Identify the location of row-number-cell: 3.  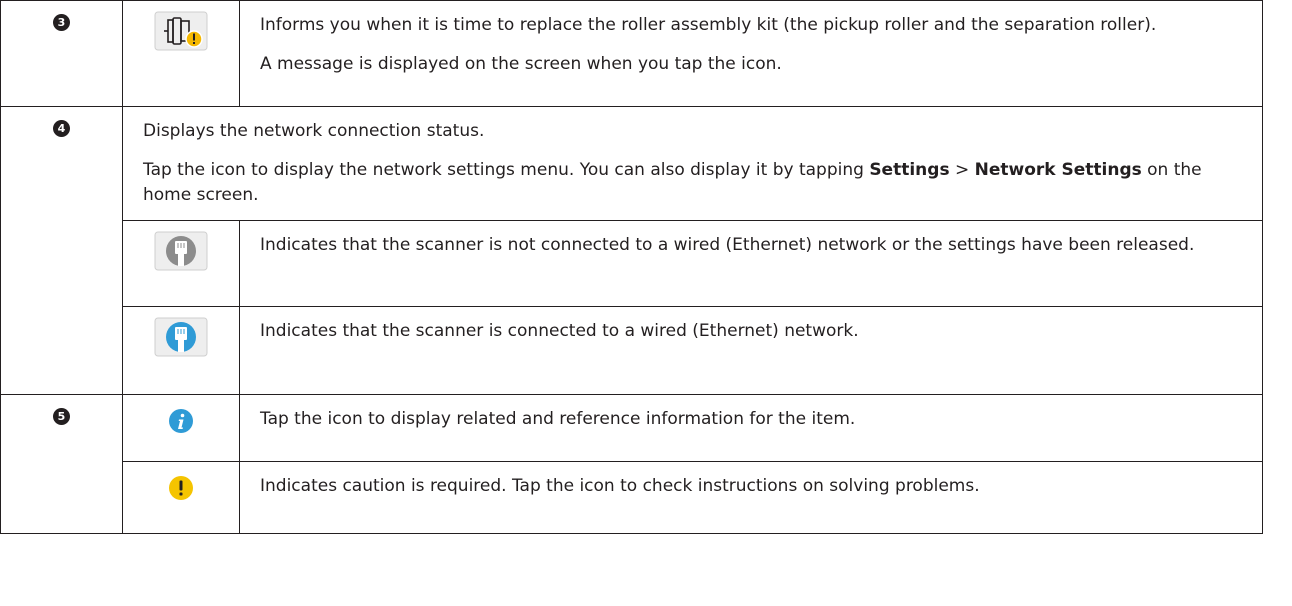
(61, 53).